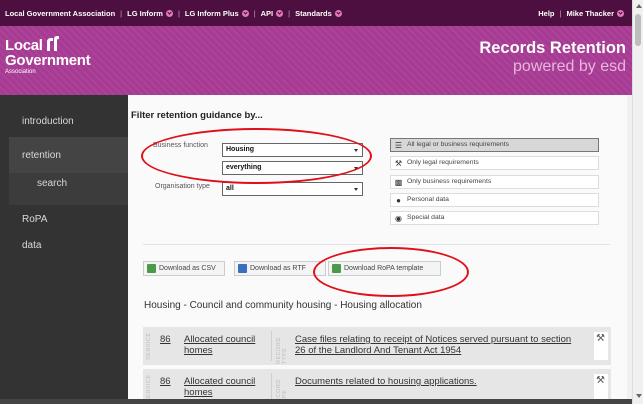 Image resolution: width=643 pixels, height=404 pixels. What do you see at coordinates (292, 168) in the screenshot?
I see `sub-function-select: everything` at bounding box center [292, 168].